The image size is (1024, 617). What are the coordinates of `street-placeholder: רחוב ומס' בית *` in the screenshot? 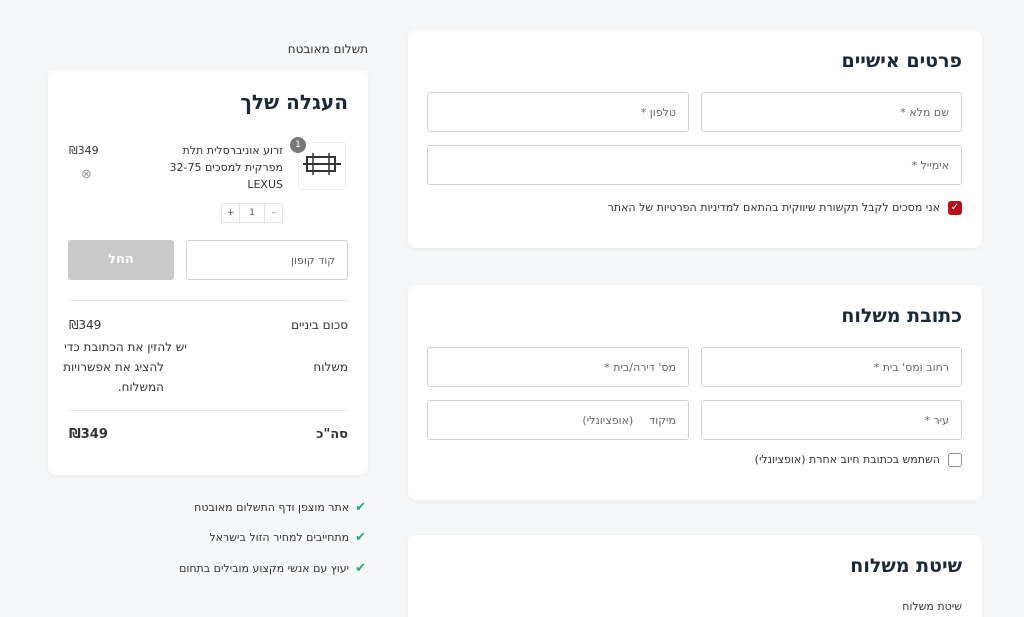 It's located at (911, 367).